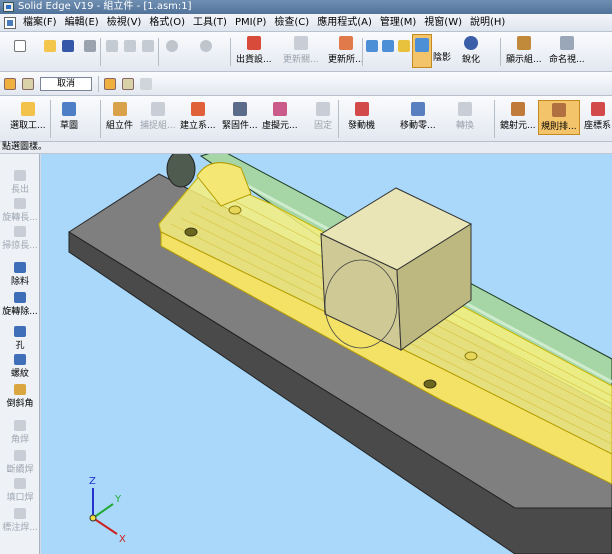 Image resolution: width=612 pixels, height=554 pixels. I want to click on save-icon, so click(68, 46).